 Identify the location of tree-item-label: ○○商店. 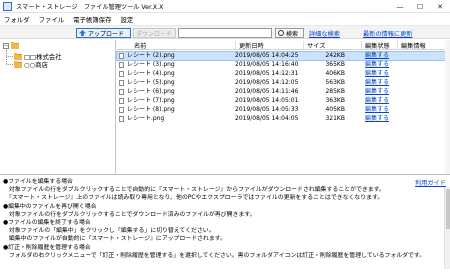
(36, 65).